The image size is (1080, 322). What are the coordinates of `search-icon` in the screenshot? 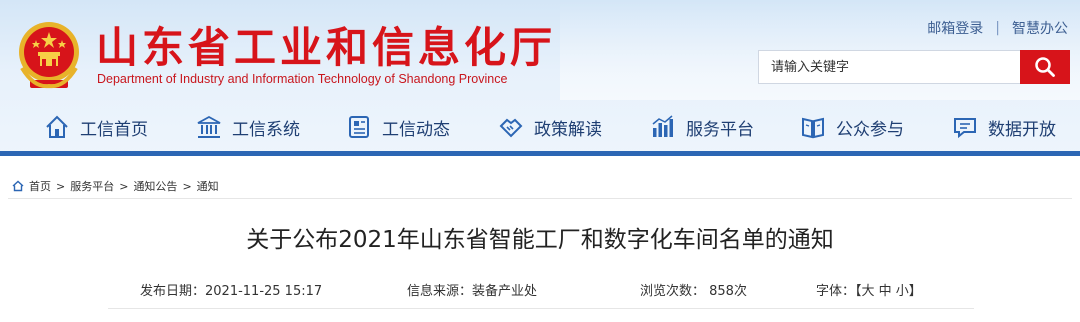 It's located at (1045, 67).